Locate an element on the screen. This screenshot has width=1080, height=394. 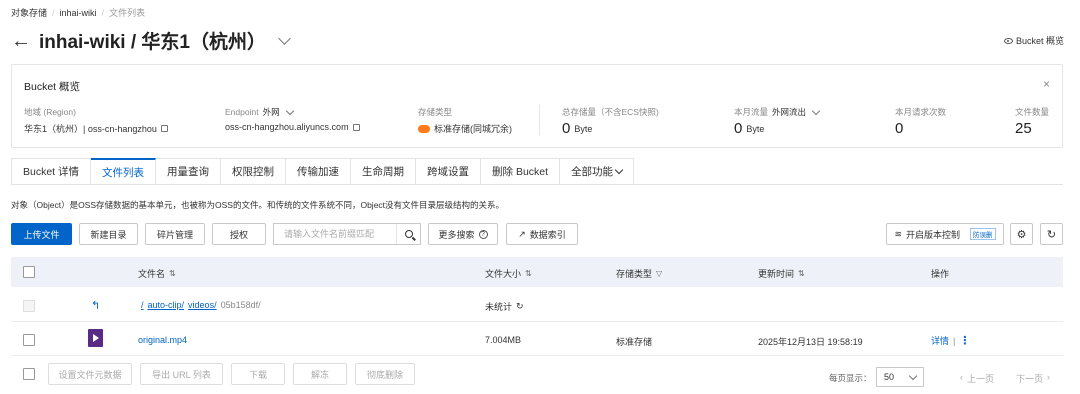
data-index-button: ↗ 数据索引 is located at coordinates (542, 234).